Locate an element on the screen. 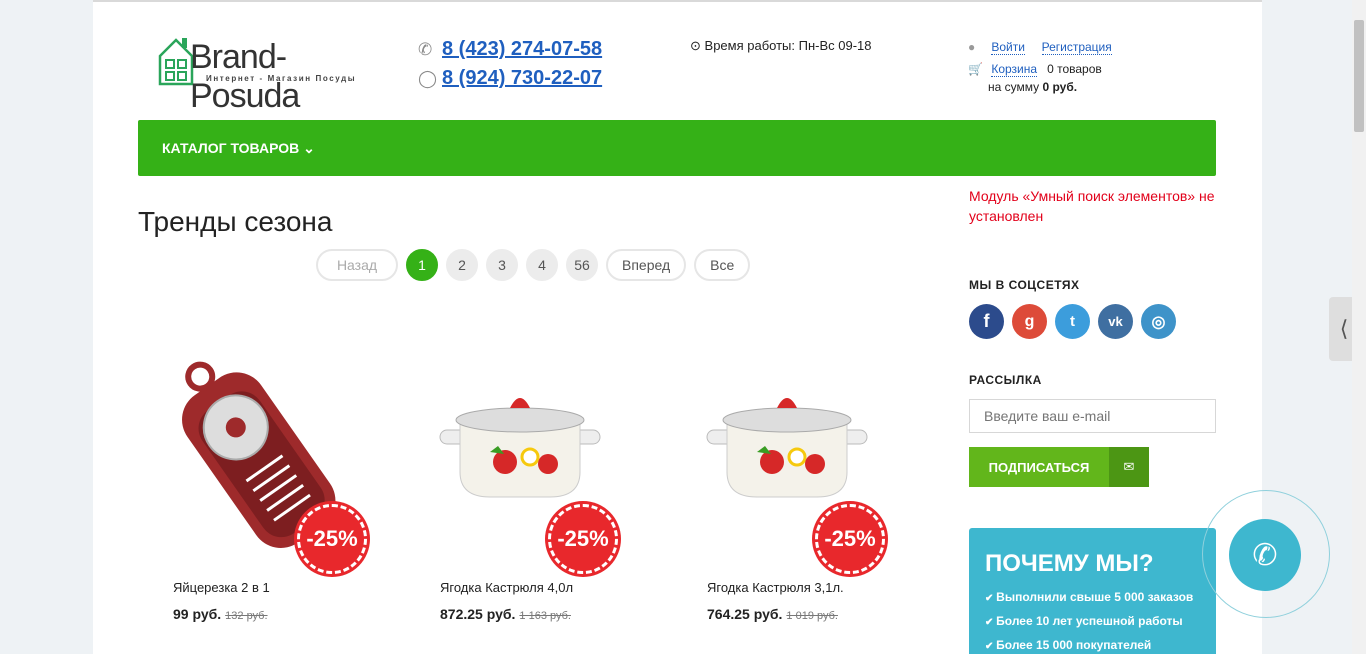 The image size is (1366, 654). envelope-icon: ✉ is located at coordinates (1129, 467).